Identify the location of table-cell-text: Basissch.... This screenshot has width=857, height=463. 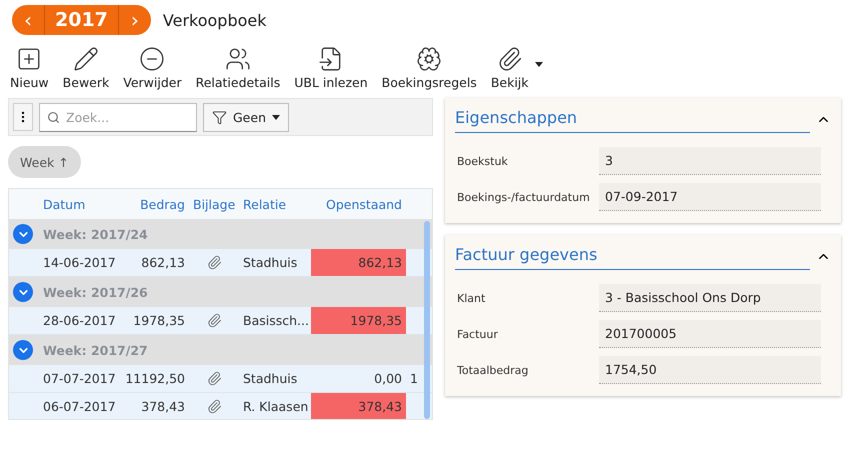
(276, 320).